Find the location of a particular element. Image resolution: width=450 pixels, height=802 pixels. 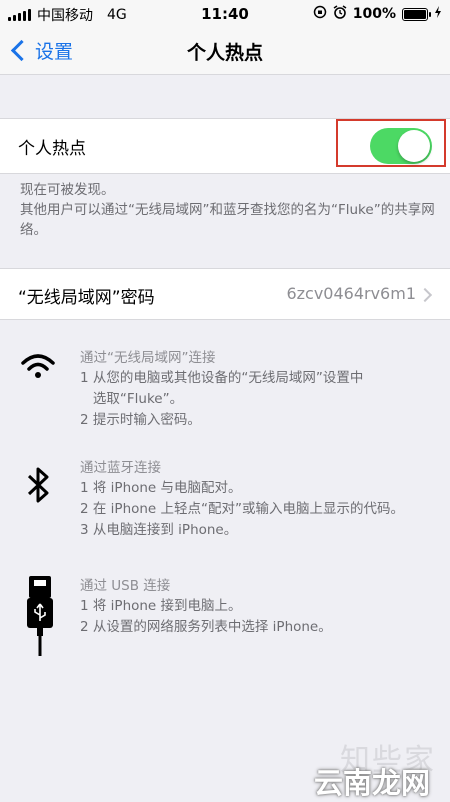

discoverable-note: 现在可被发现。 is located at coordinates (67, 190).